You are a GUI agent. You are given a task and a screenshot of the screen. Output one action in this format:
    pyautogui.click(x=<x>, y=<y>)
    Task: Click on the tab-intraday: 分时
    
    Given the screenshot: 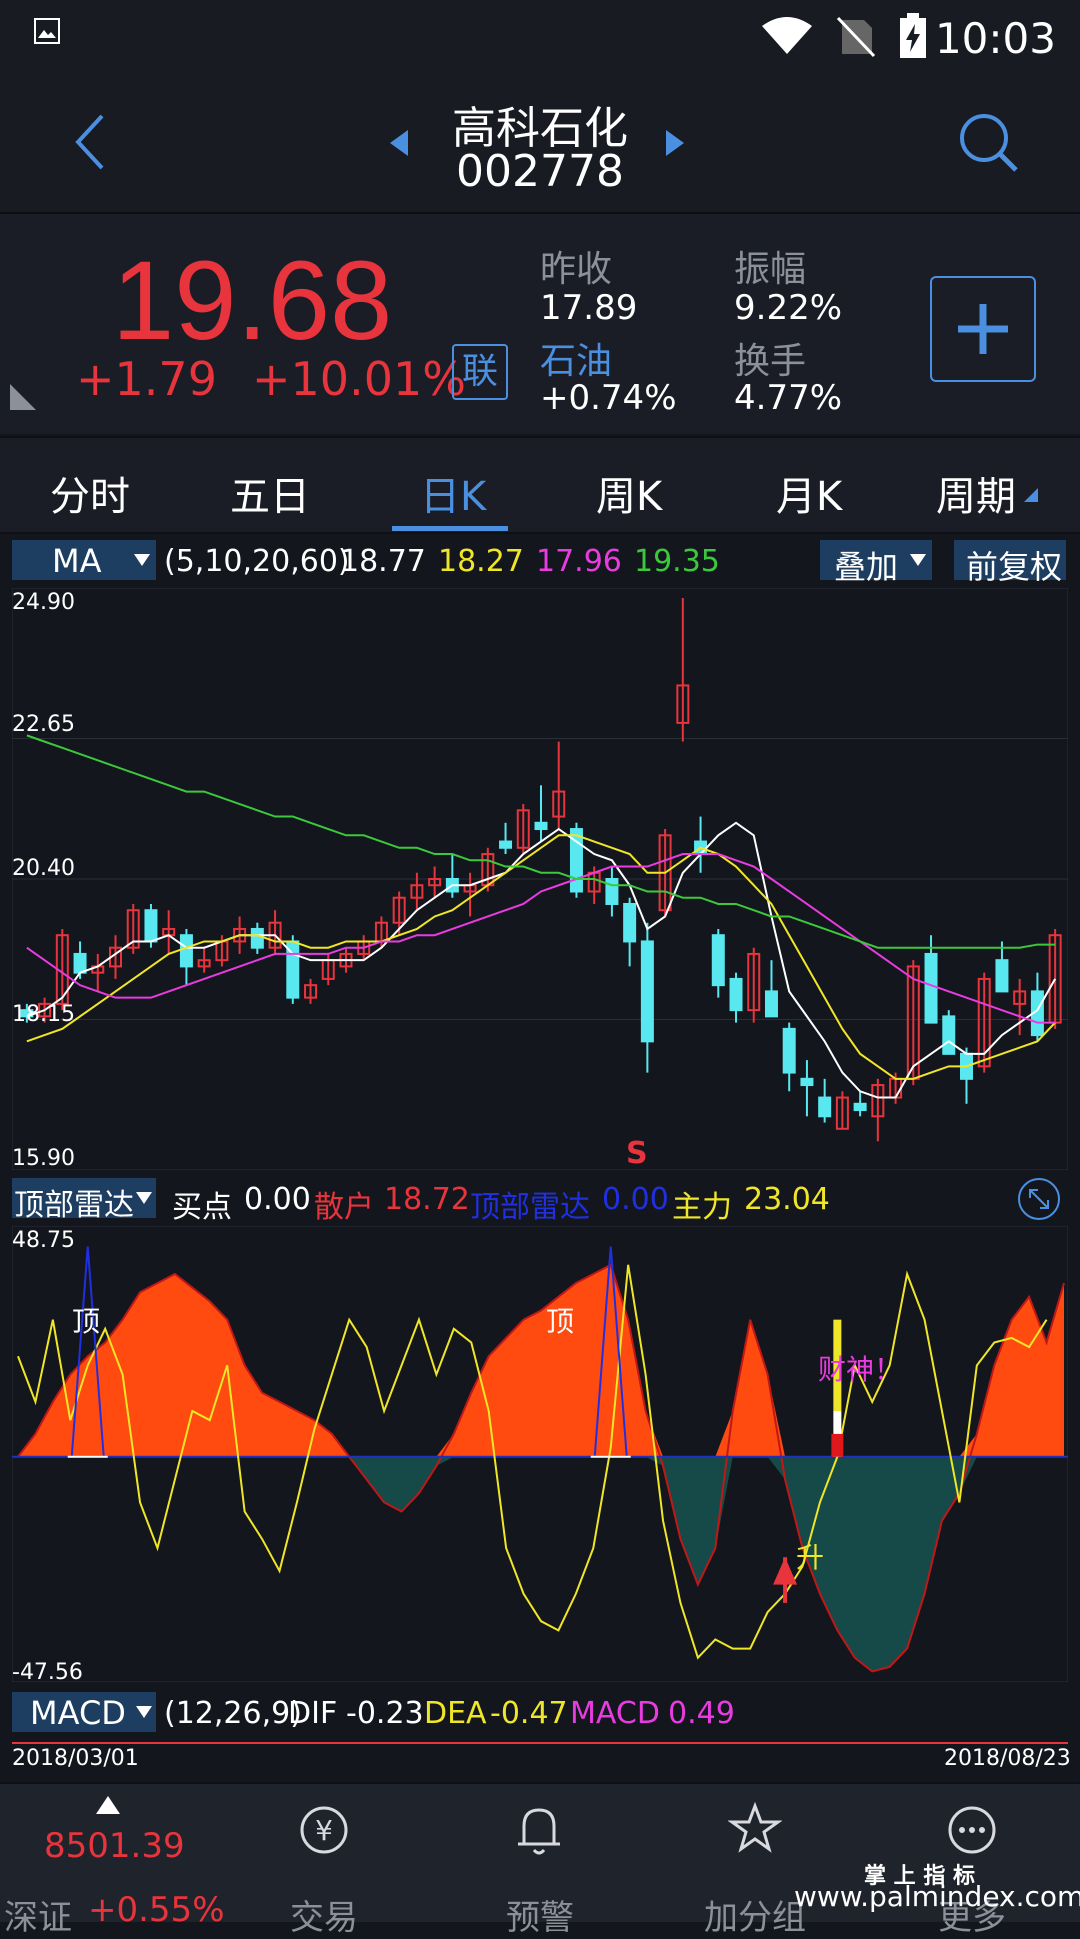 What is the action you would take?
    pyautogui.click(x=90, y=493)
    